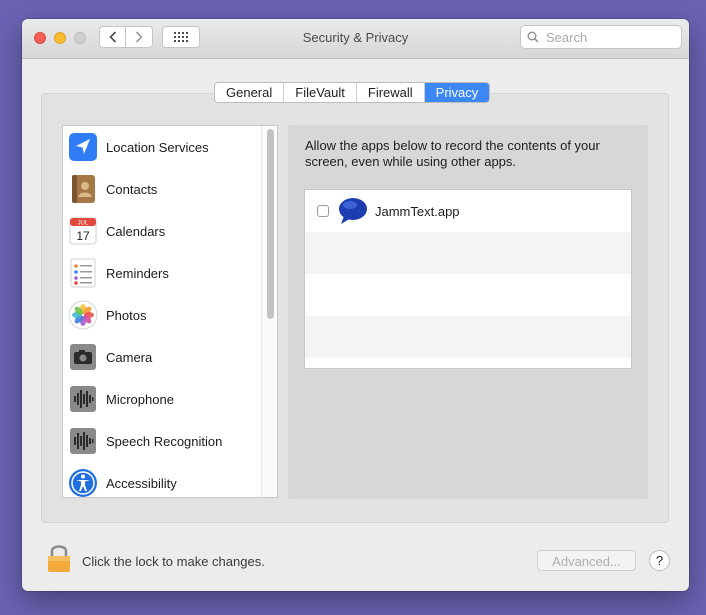 This screenshot has height=615, width=706. Describe the element at coordinates (83, 236) in the screenshot. I see `calendar-icon-day: 17` at that location.